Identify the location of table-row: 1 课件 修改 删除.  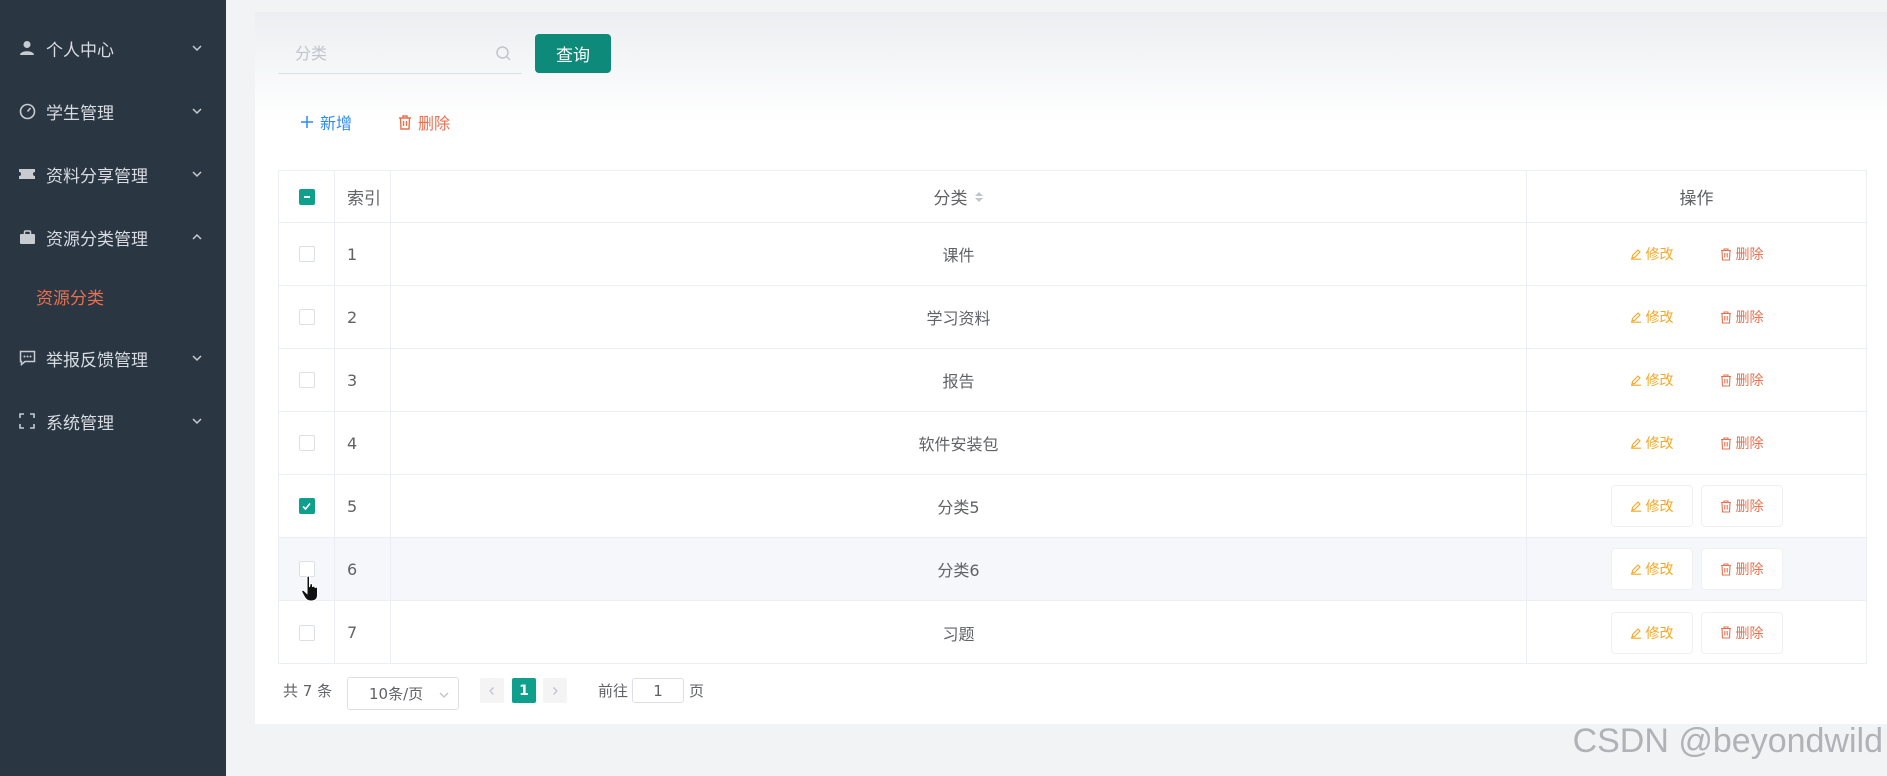
(1072, 254).